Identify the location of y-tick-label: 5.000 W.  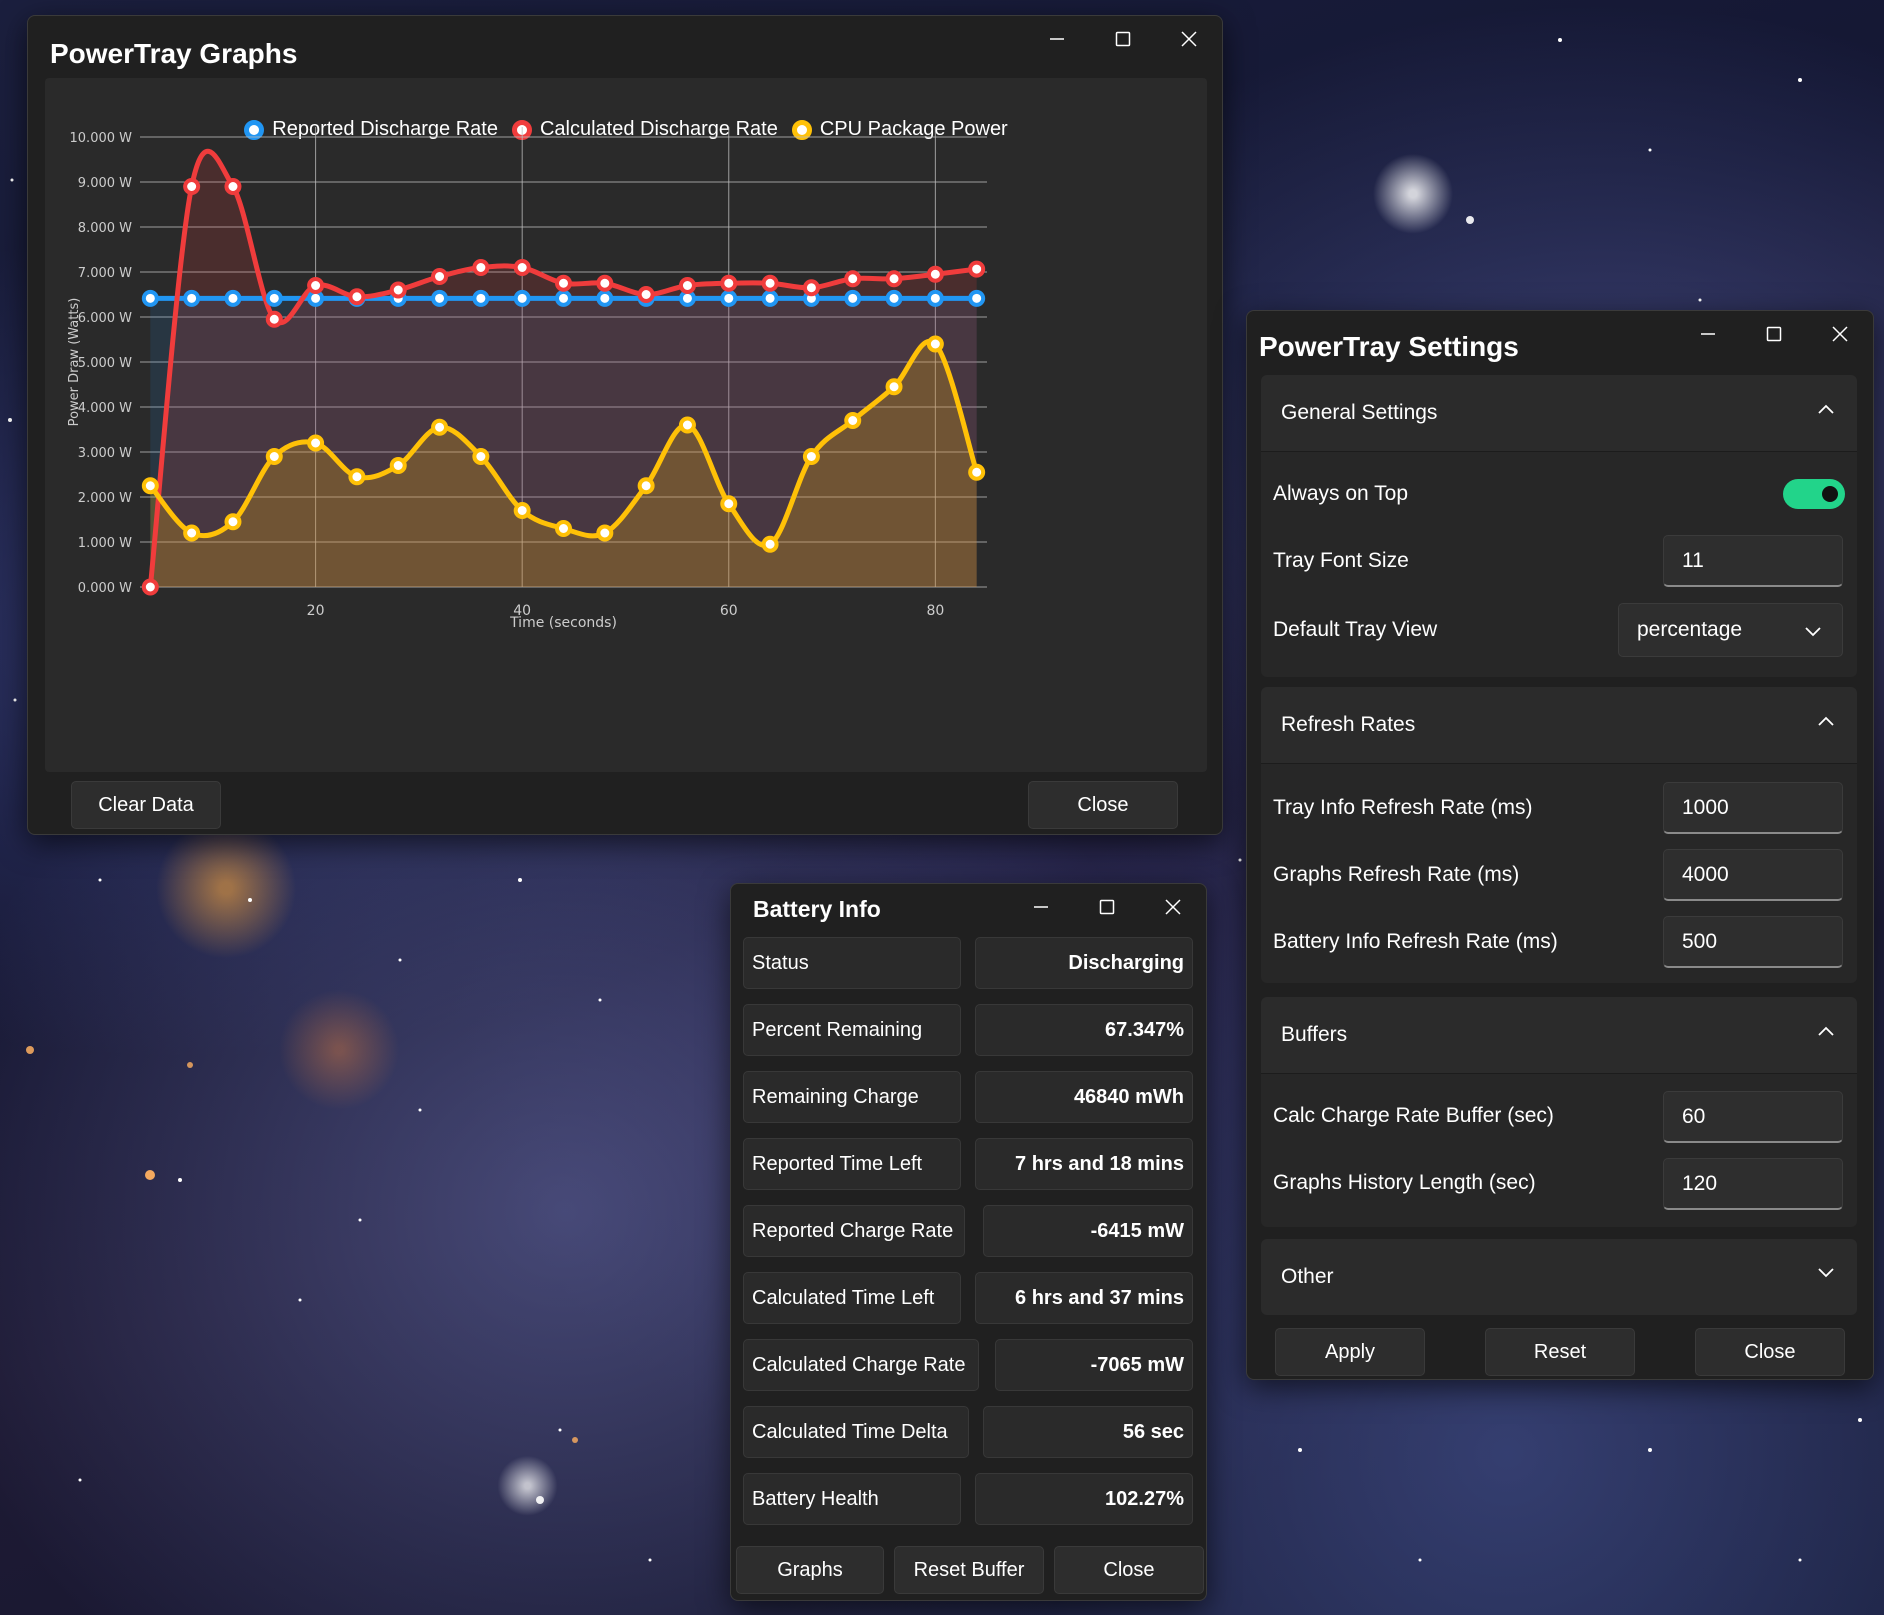
(105, 363).